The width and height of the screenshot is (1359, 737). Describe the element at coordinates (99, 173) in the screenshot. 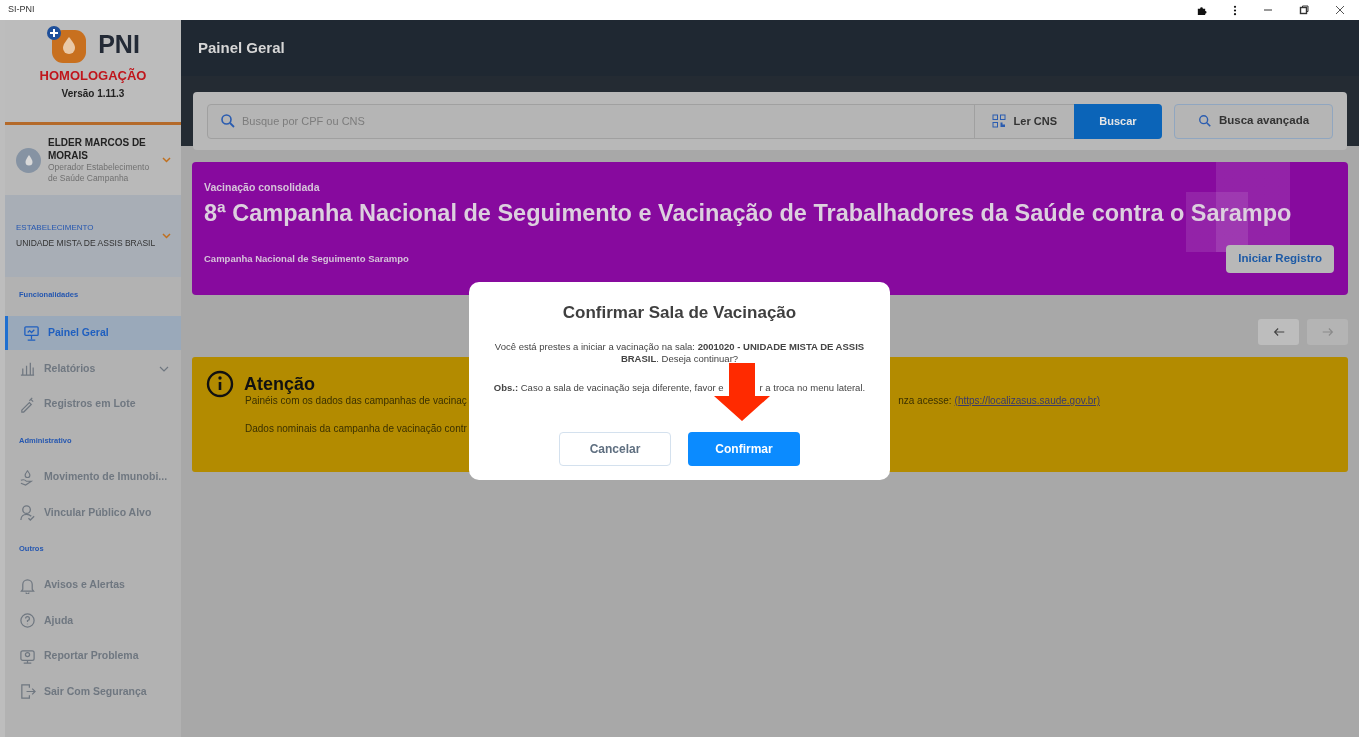

I see `user-role: Operador Estabelecimento de Saúde Campanha` at that location.